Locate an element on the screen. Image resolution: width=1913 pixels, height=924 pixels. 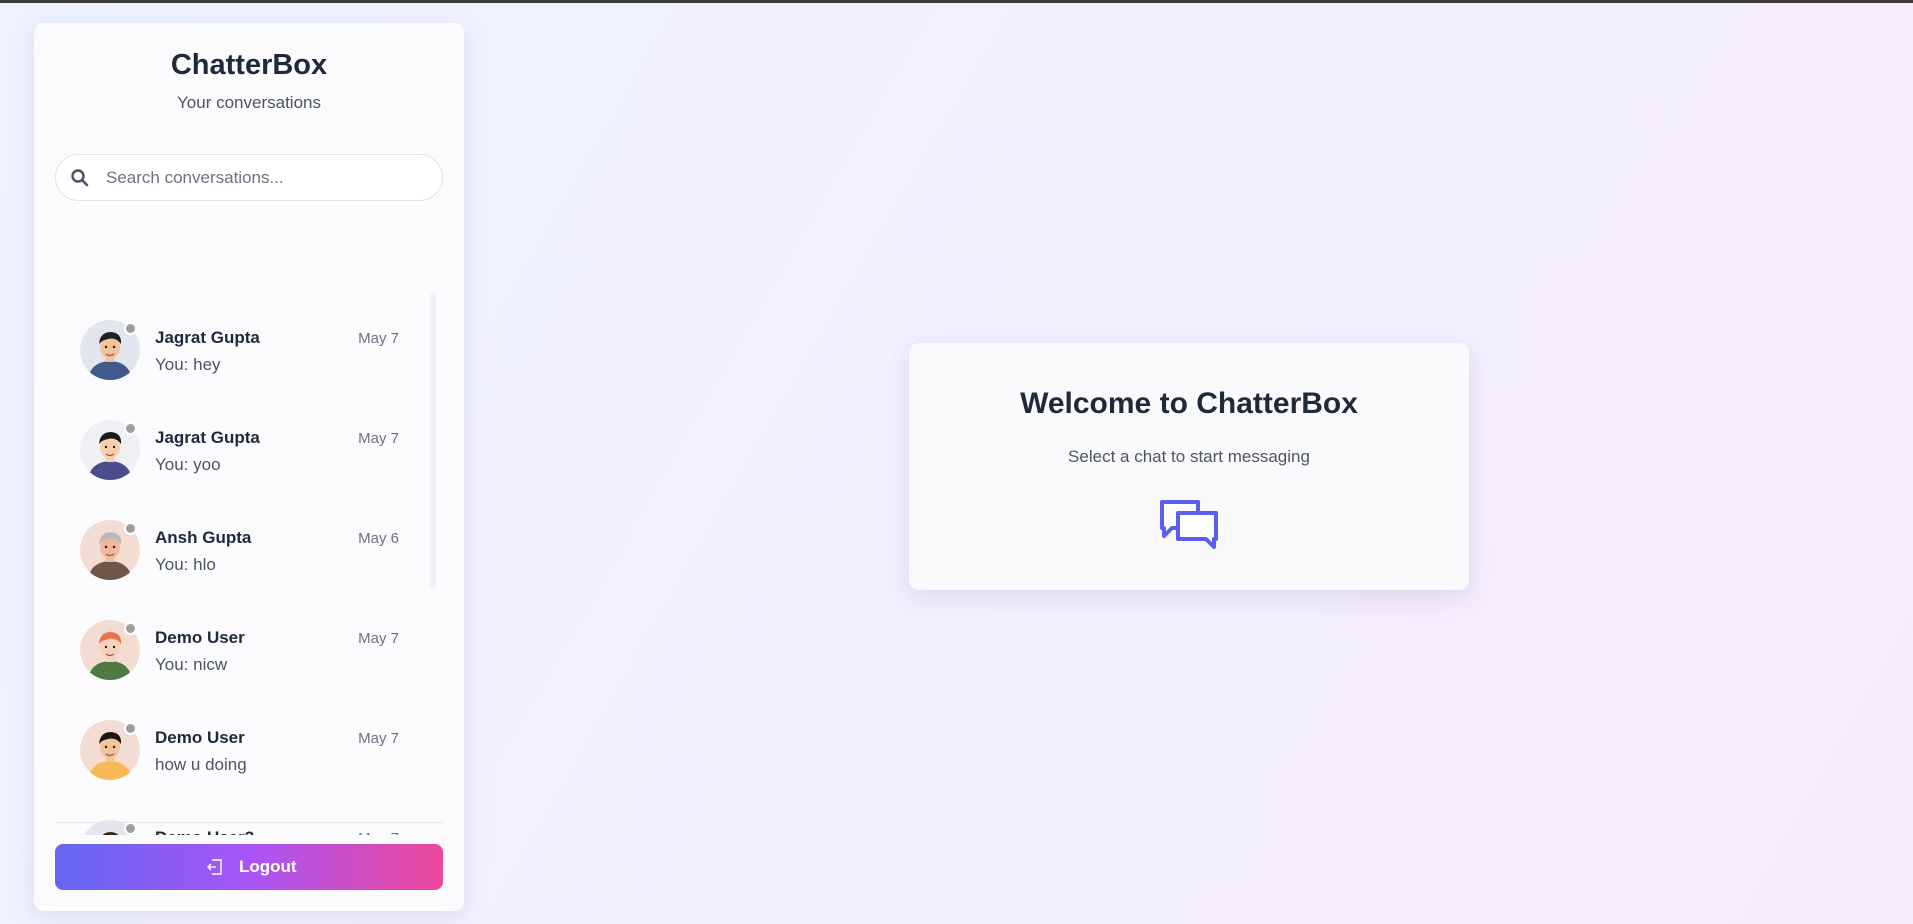
search-input is located at coordinates (269, 177).